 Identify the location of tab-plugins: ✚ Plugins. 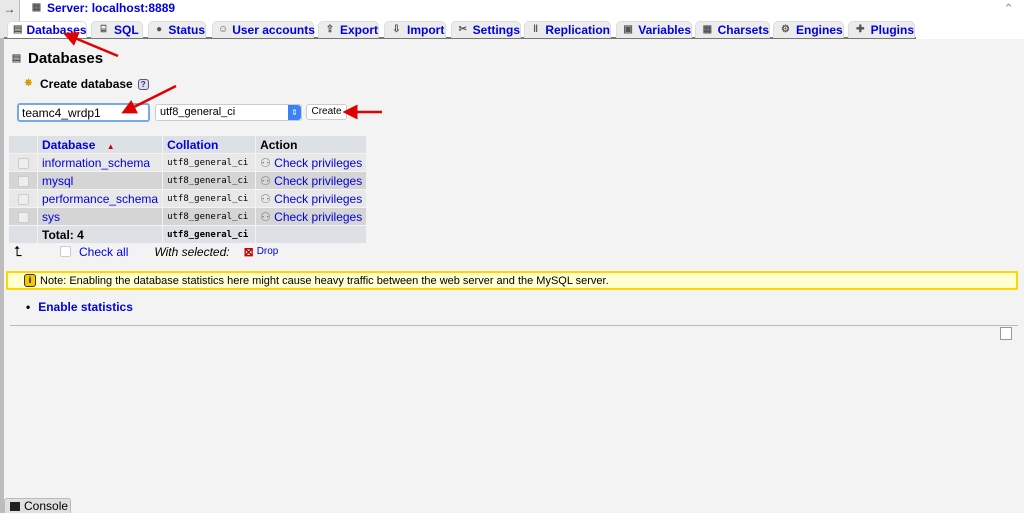
(881, 29).